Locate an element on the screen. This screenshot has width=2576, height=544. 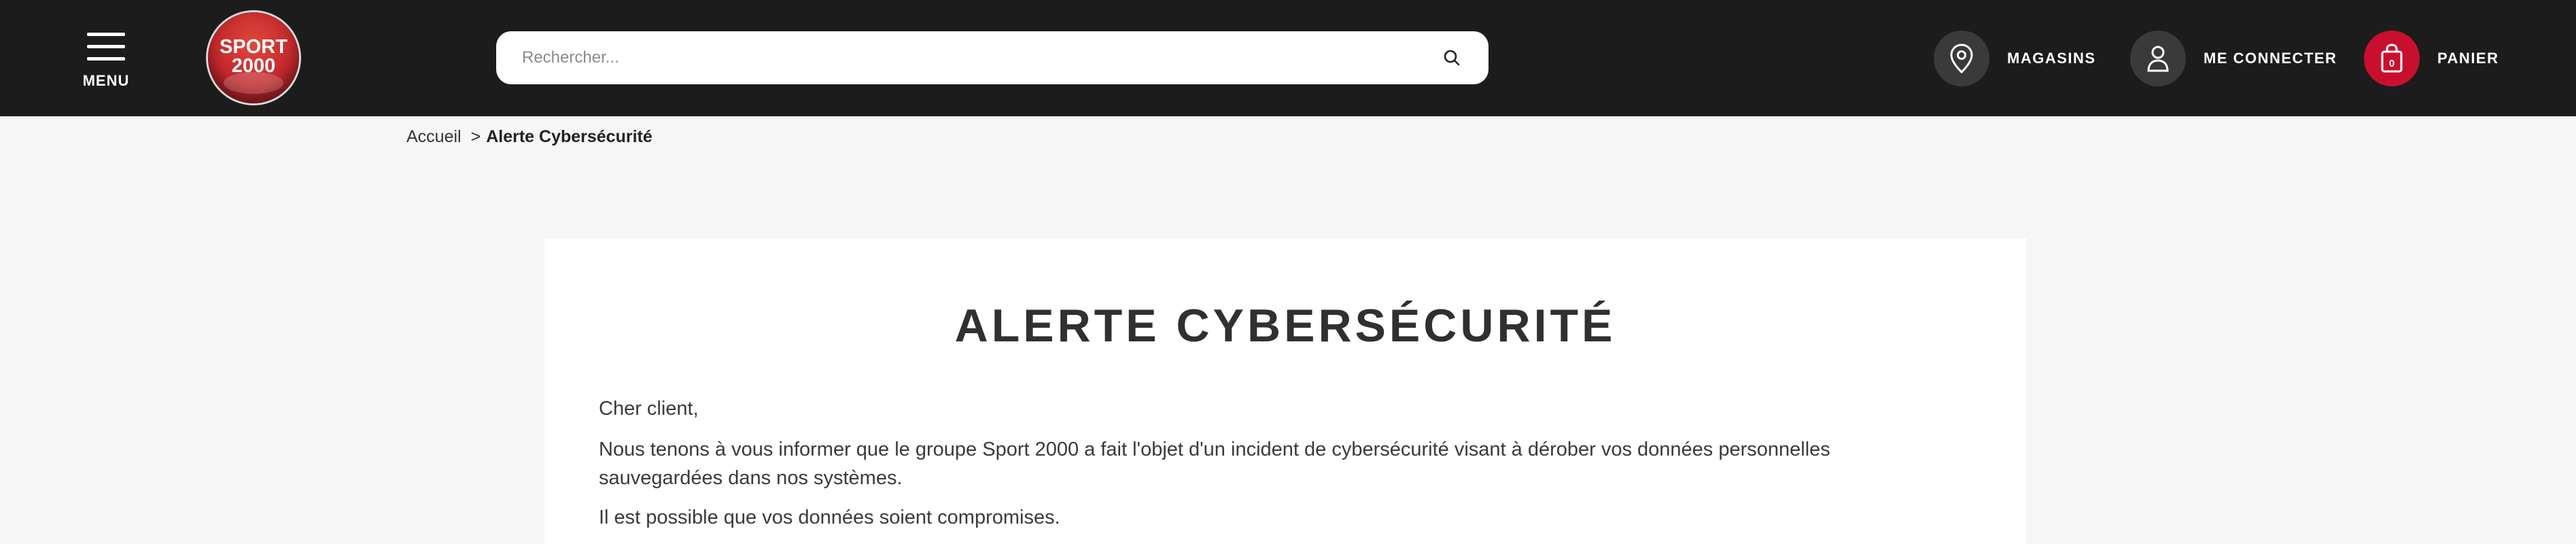
breadcrumb-home-link: Accueil is located at coordinates (434, 137).